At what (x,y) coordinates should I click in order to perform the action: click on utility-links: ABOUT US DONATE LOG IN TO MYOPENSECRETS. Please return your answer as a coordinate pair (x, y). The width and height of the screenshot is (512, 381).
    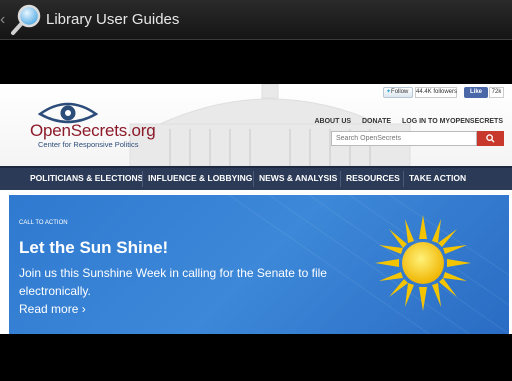
    Looking at the image, I should click on (404, 121).